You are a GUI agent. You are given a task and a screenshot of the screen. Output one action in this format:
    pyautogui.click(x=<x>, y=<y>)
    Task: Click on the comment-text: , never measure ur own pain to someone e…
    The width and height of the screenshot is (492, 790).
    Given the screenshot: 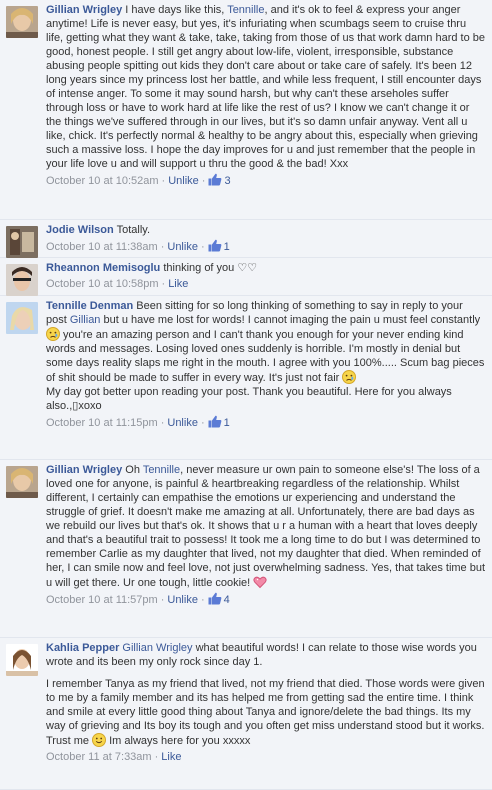 What is the action you would take?
    pyautogui.click(x=266, y=526)
    